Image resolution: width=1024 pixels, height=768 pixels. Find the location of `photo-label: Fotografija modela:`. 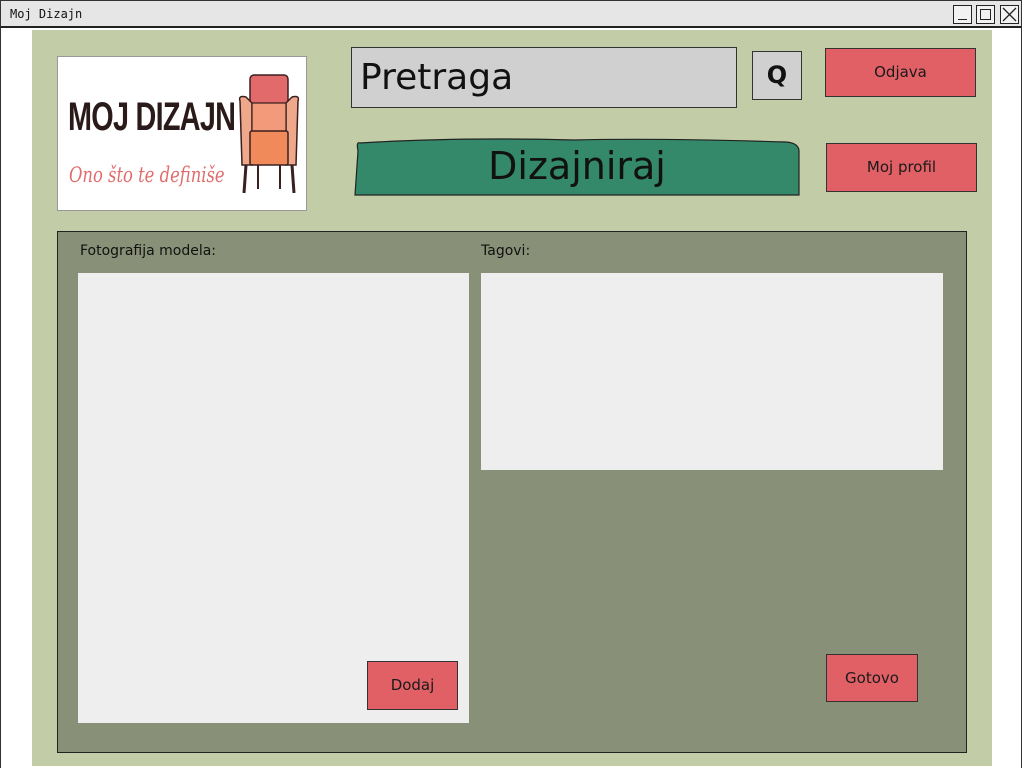

photo-label: Fotografija modela: is located at coordinates (148, 251).